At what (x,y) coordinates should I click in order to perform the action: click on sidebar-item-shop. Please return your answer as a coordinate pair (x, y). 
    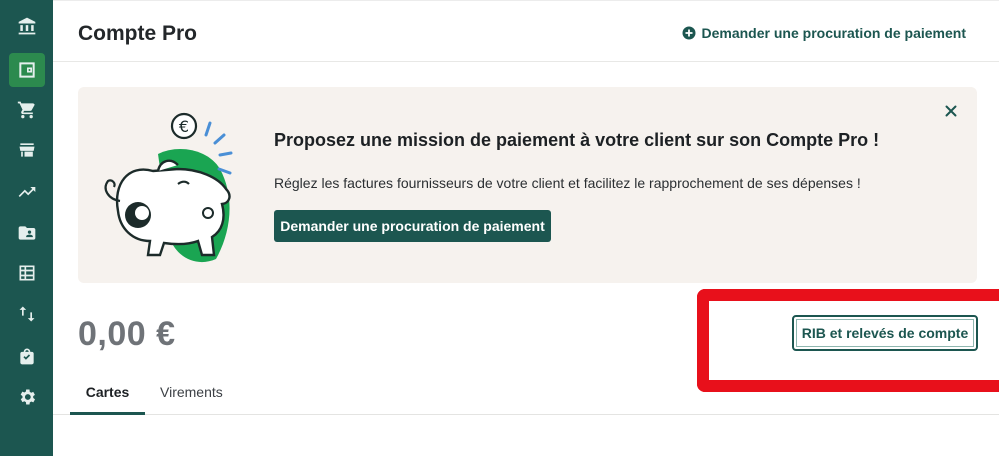
    Looking at the image, I should click on (27, 356).